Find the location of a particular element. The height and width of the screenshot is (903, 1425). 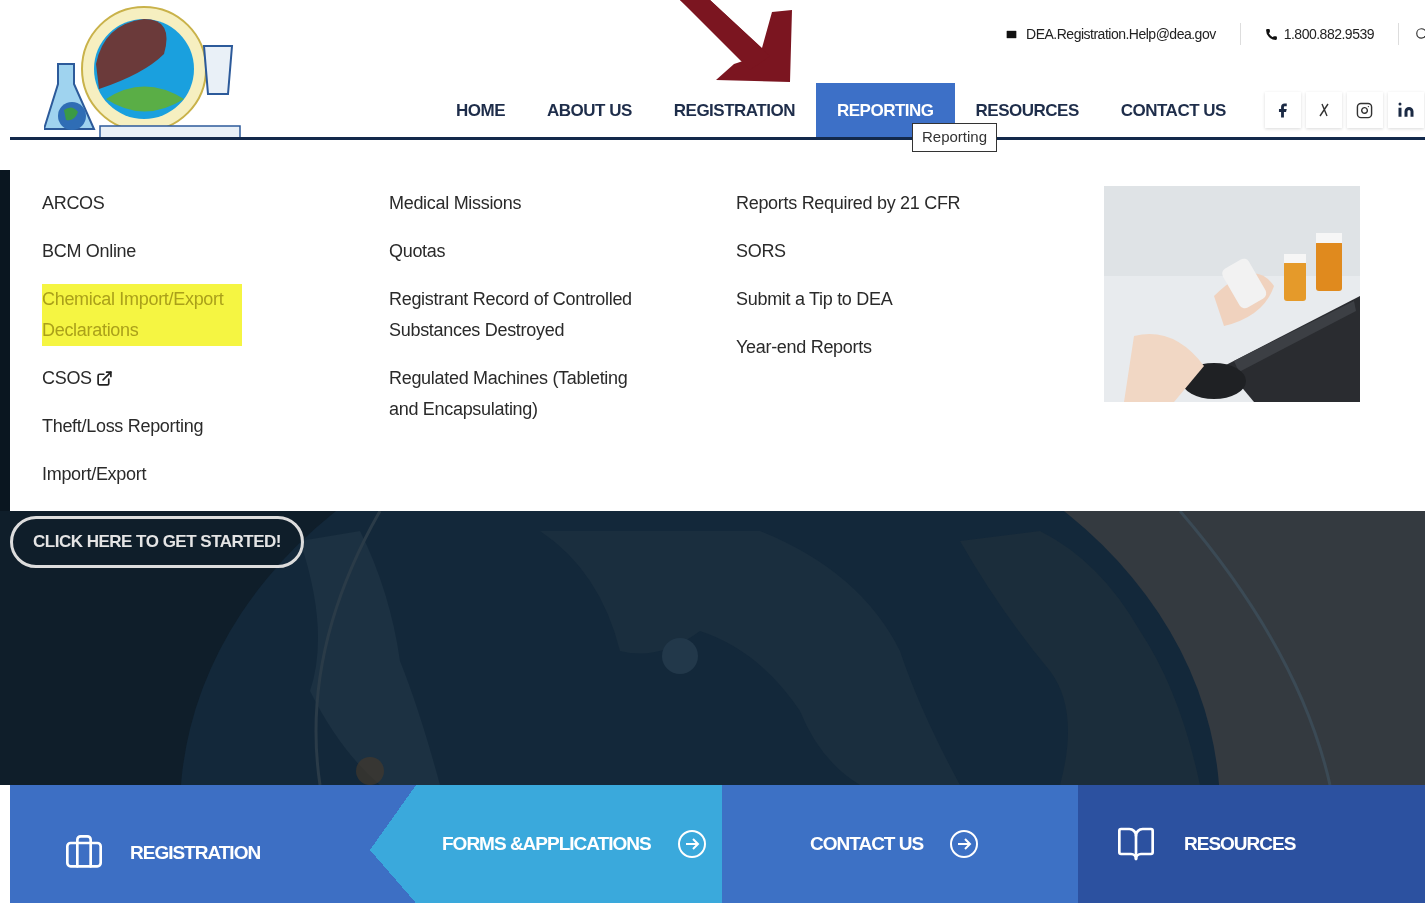

menu-link: CSOS is located at coordinates (67, 378).